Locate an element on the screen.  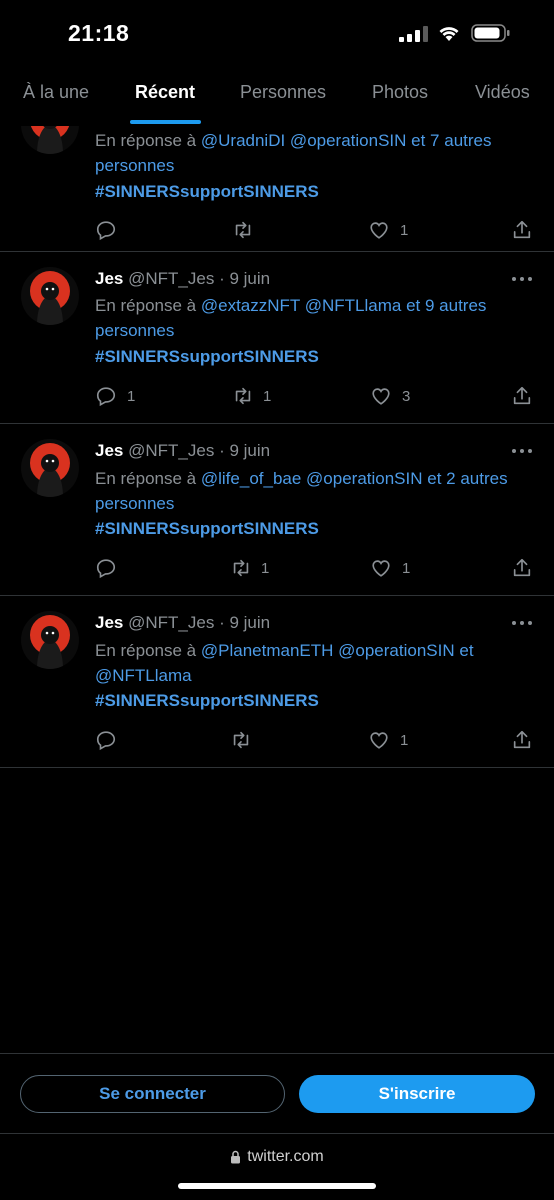
reply-others: et is located at coordinates (466, 650).